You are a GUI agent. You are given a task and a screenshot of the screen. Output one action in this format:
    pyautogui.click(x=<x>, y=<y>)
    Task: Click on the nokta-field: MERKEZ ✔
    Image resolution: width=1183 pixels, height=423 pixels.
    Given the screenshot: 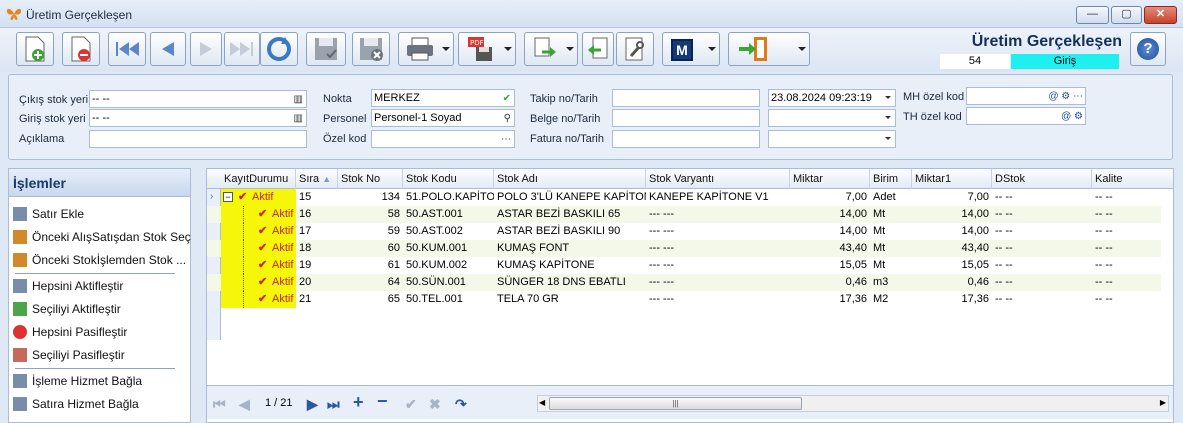 What is the action you would take?
    pyautogui.click(x=443, y=98)
    